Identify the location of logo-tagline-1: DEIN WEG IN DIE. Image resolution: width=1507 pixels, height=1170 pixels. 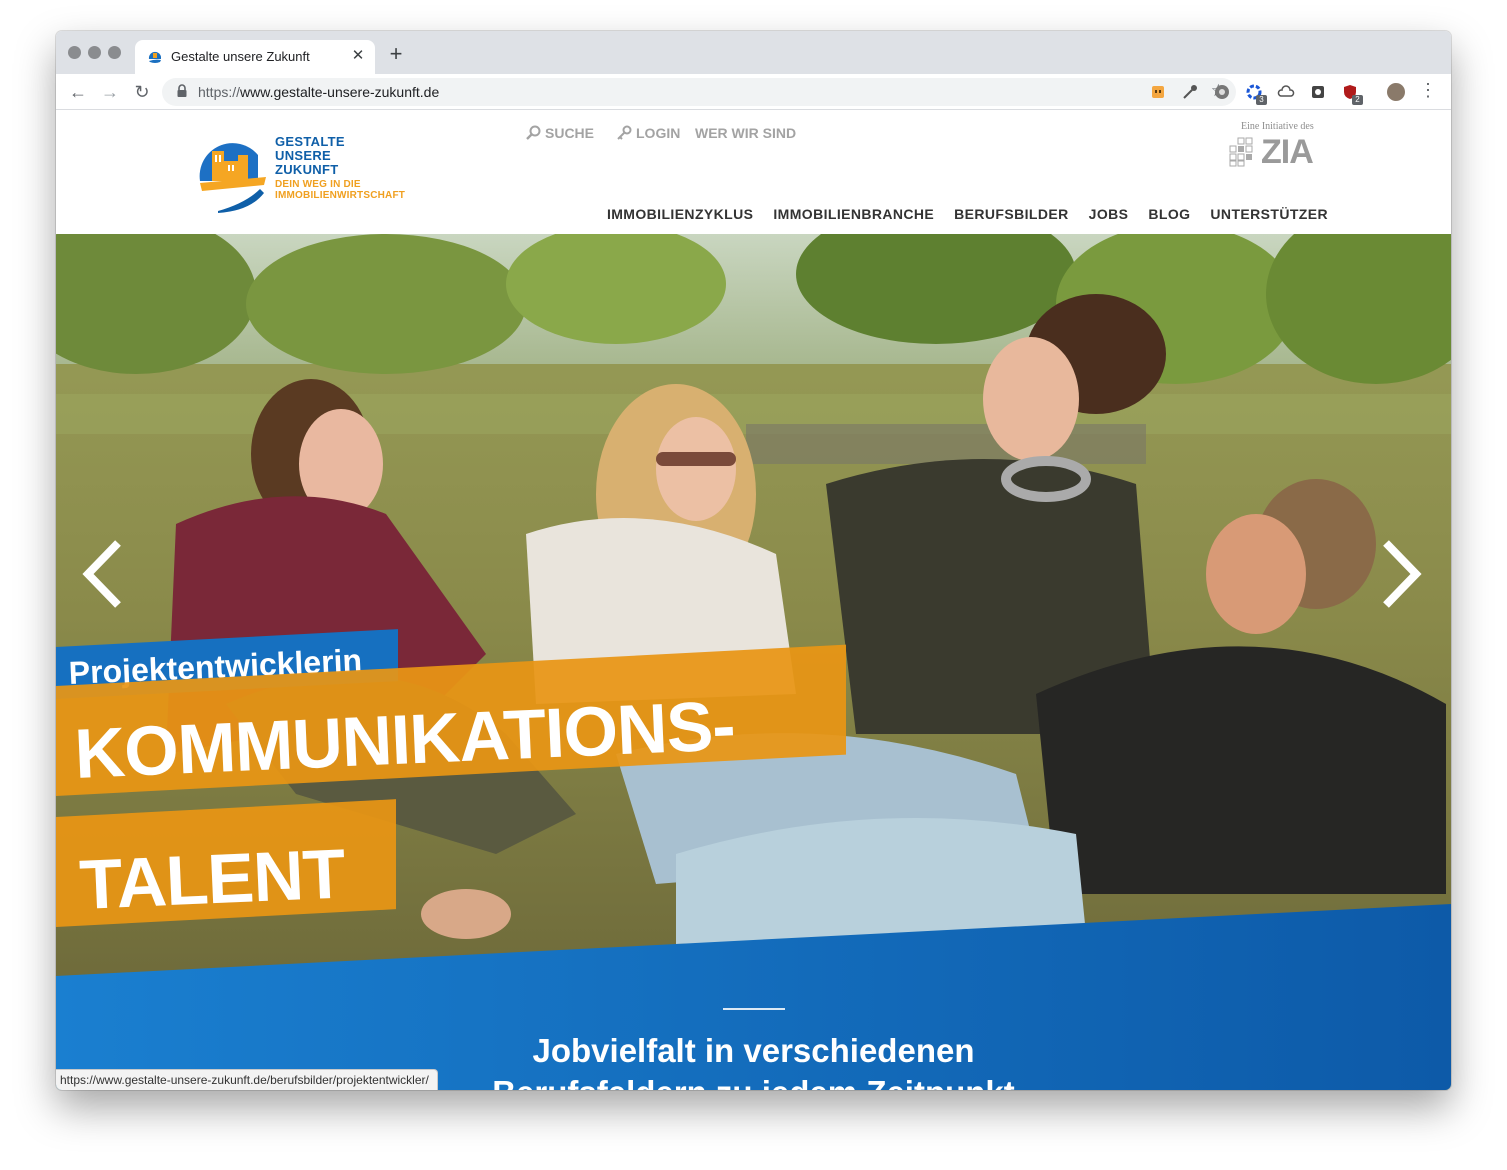
(318, 184).